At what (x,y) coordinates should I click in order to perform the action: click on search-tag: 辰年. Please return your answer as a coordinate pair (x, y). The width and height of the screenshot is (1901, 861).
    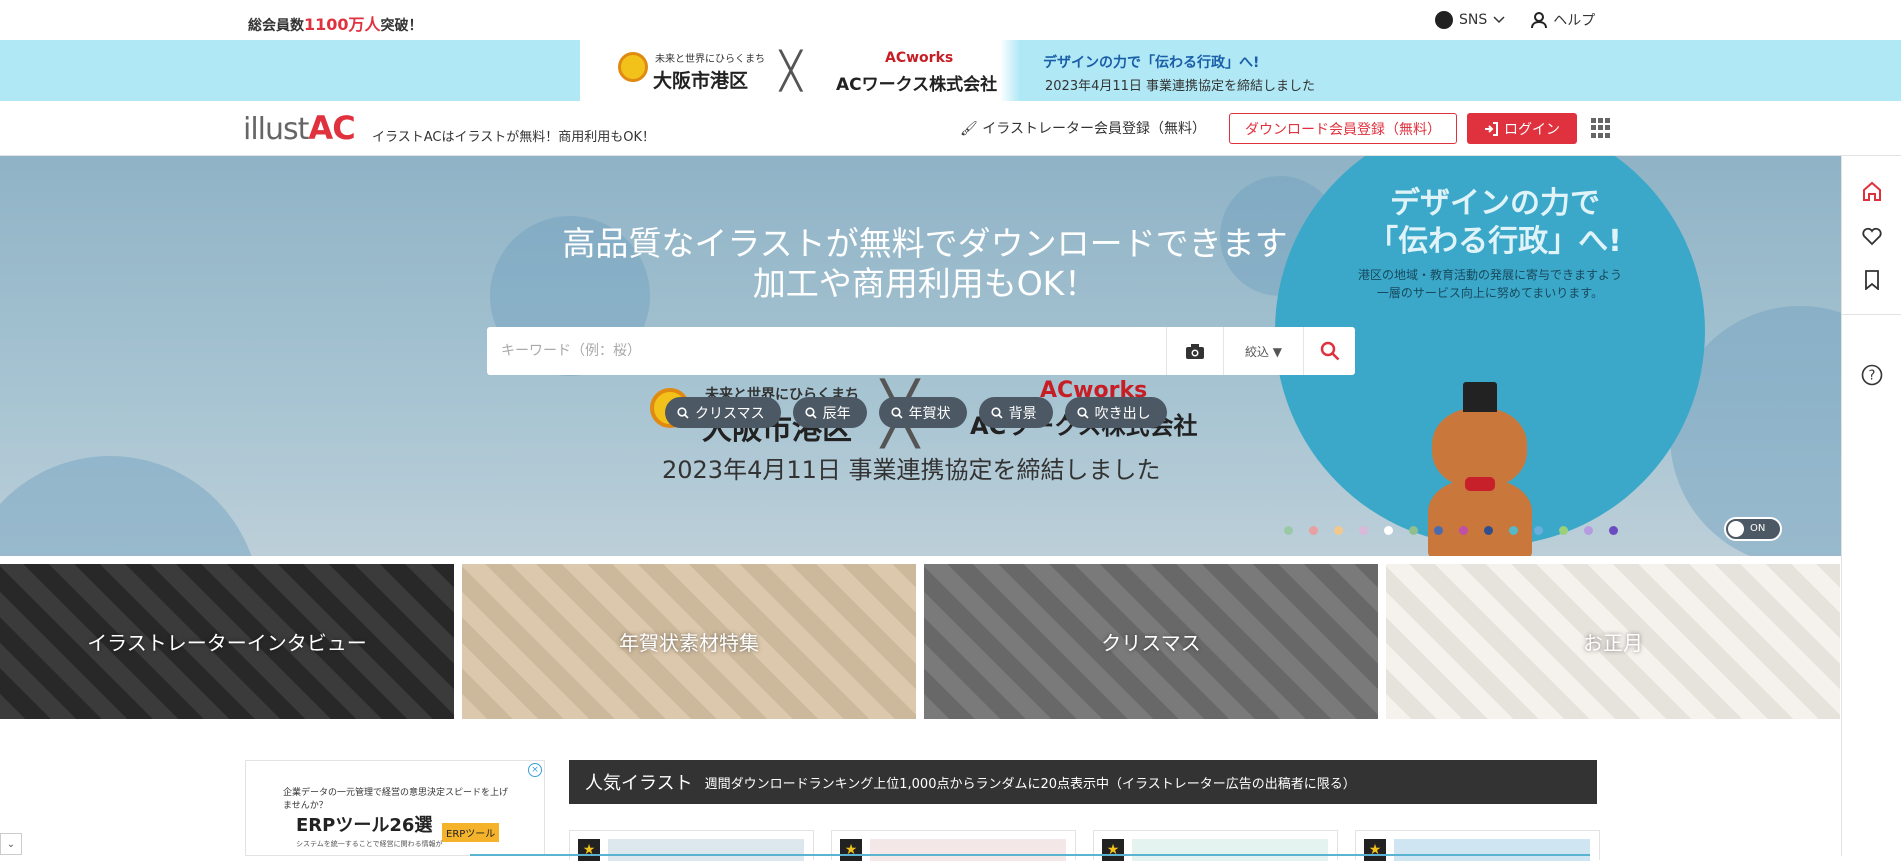
    Looking at the image, I should click on (829, 412).